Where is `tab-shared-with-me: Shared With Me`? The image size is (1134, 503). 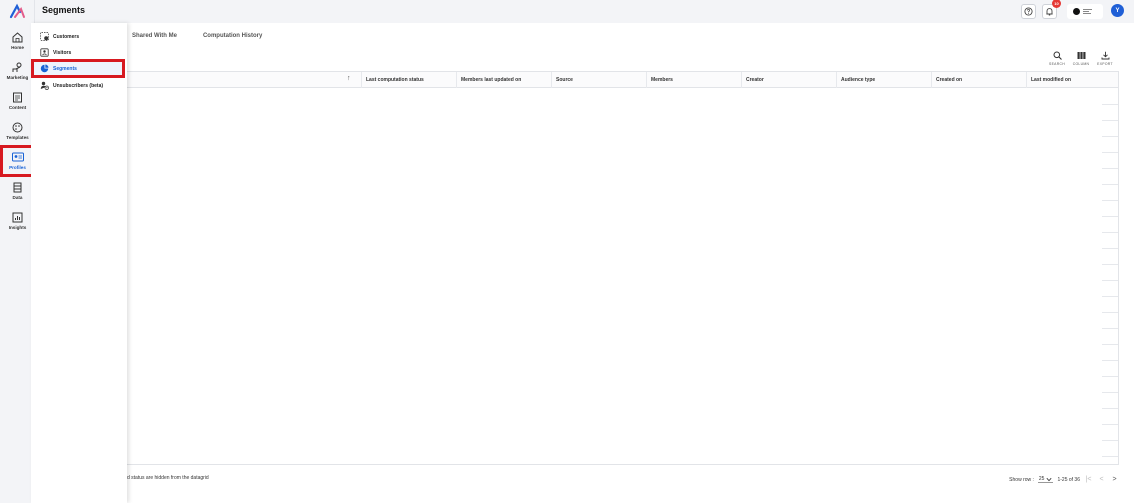
tab-shared-with-me: Shared With Me is located at coordinates (154, 36).